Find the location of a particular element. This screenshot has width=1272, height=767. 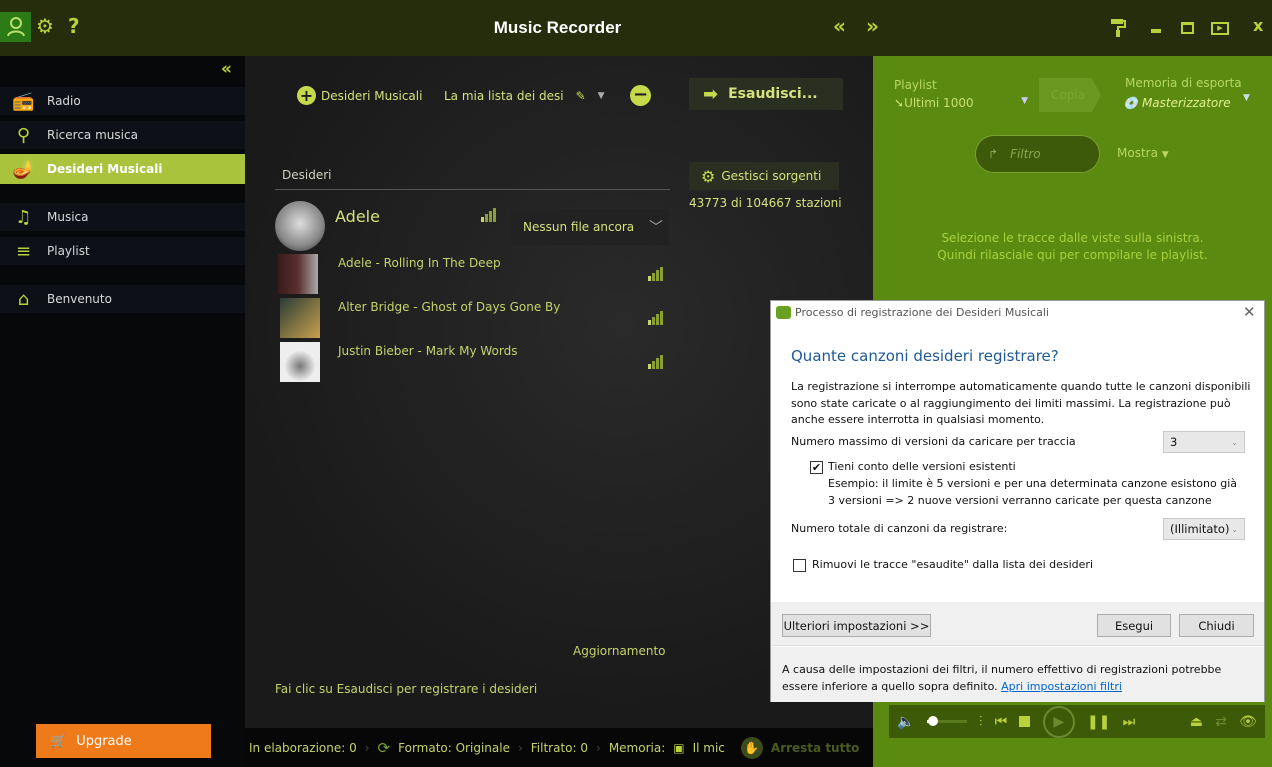

show-label: Mostra is located at coordinates (1137, 153).